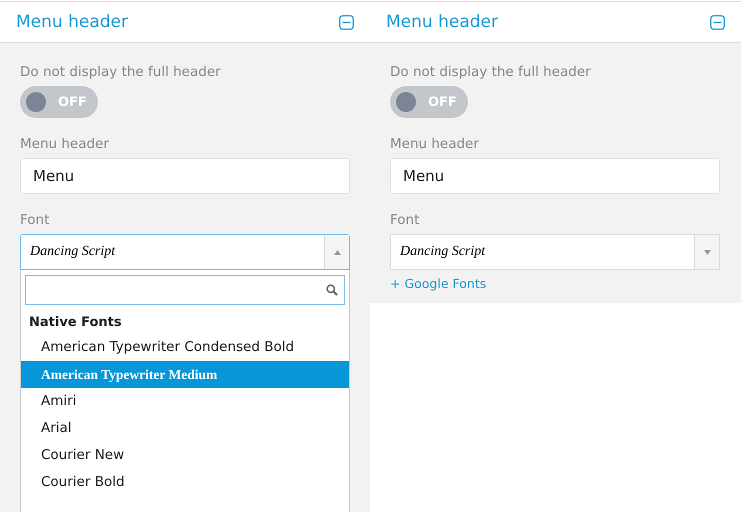  I want to click on font-option: American Typewriter Condensed Bold, so click(185, 347).